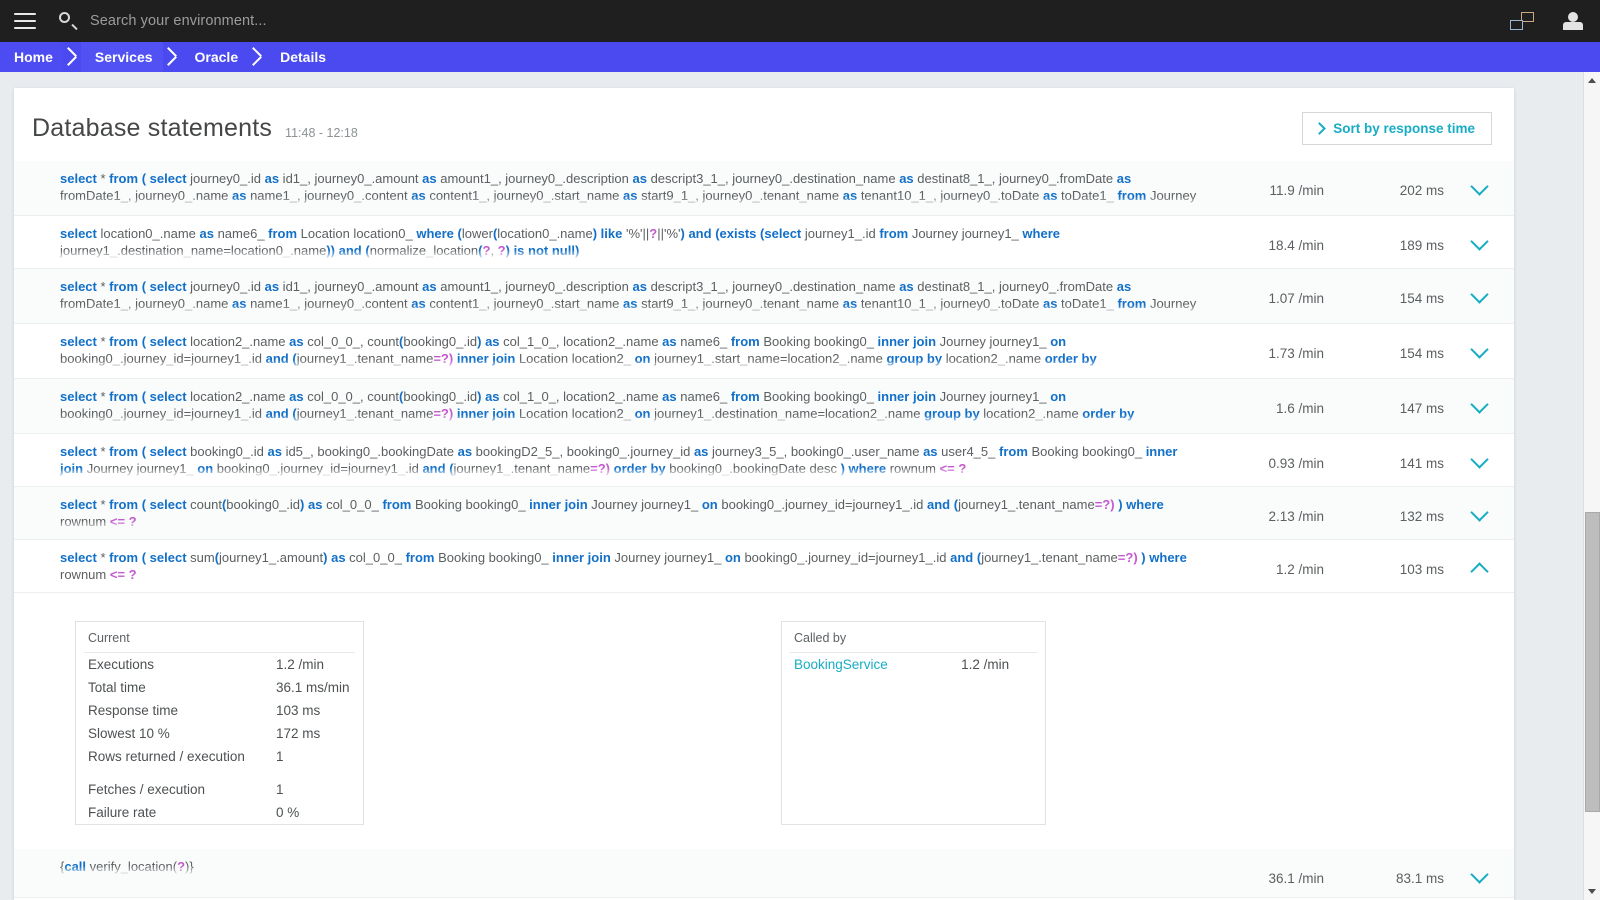  I want to click on top-bar, so click(800, 21).